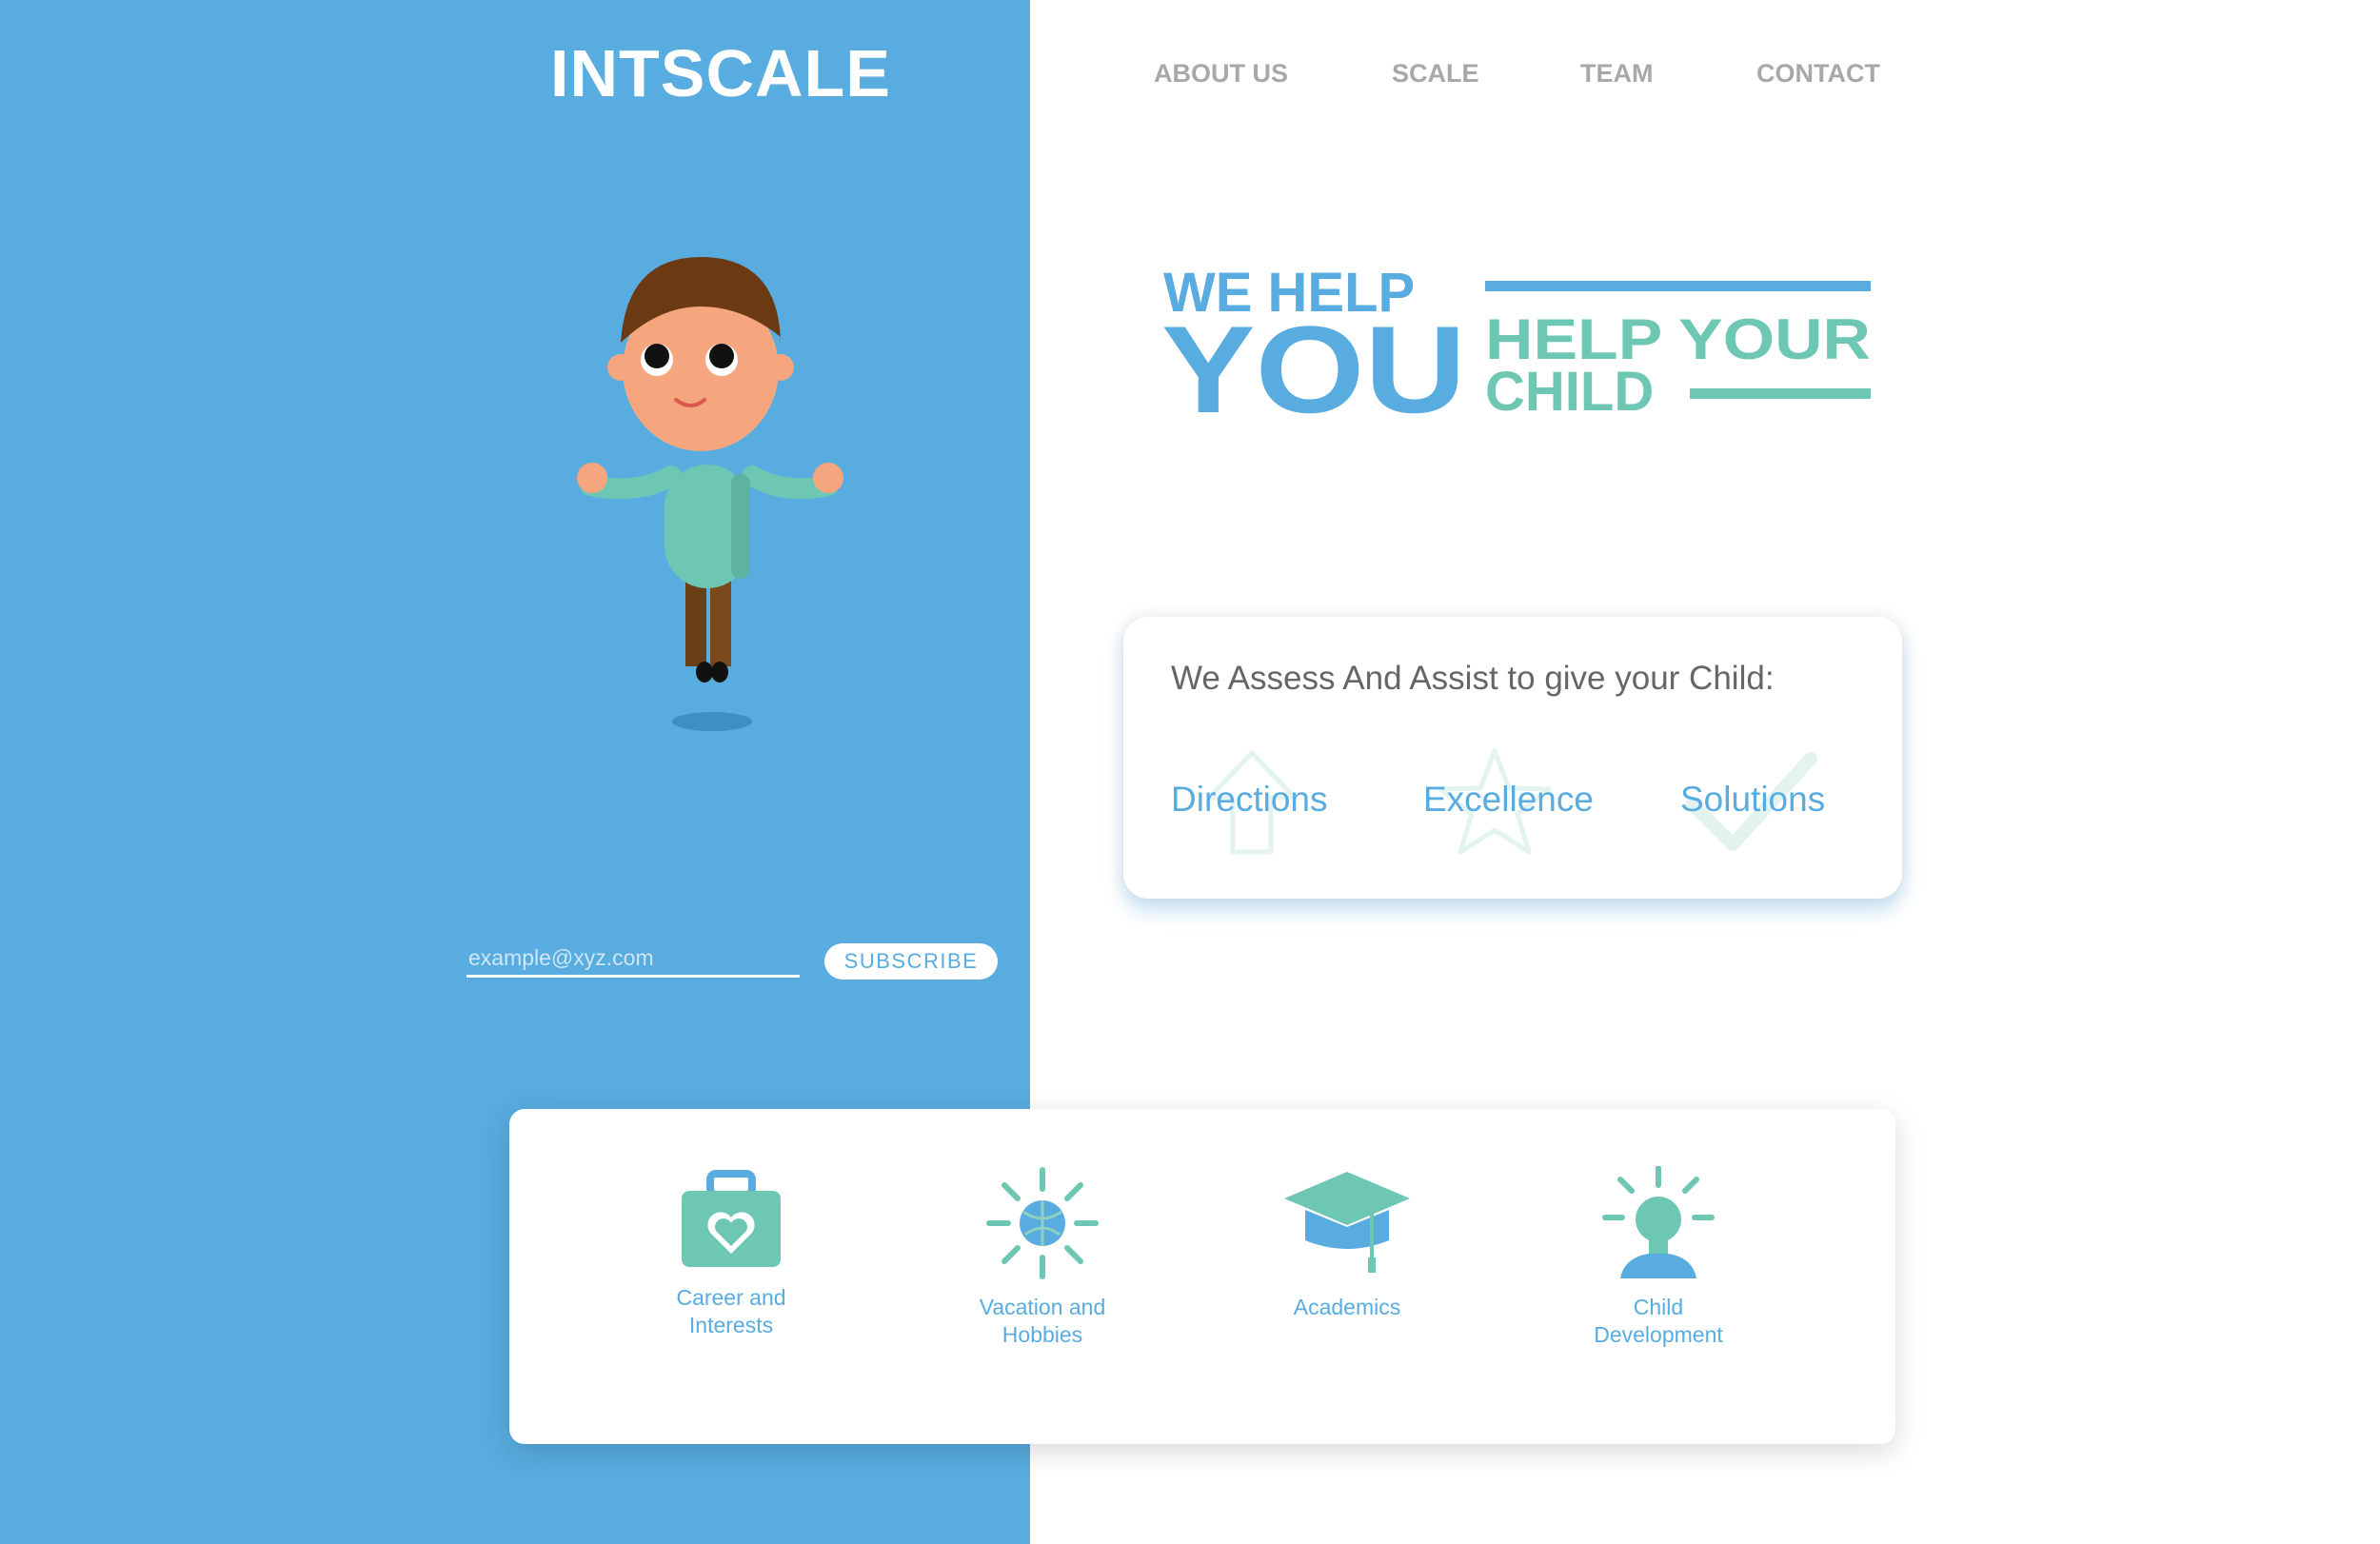 Image resolution: width=2380 pixels, height=1544 pixels. Describe the element at coordinates (1249, 799) in the screenshot. I see `benefit-directions: Directions` at that location.